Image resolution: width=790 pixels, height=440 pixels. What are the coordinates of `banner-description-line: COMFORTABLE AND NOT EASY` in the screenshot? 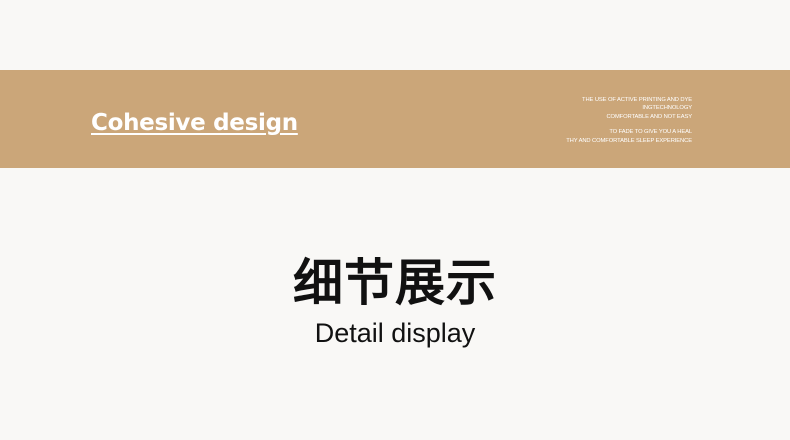 It's located at (649, 116).